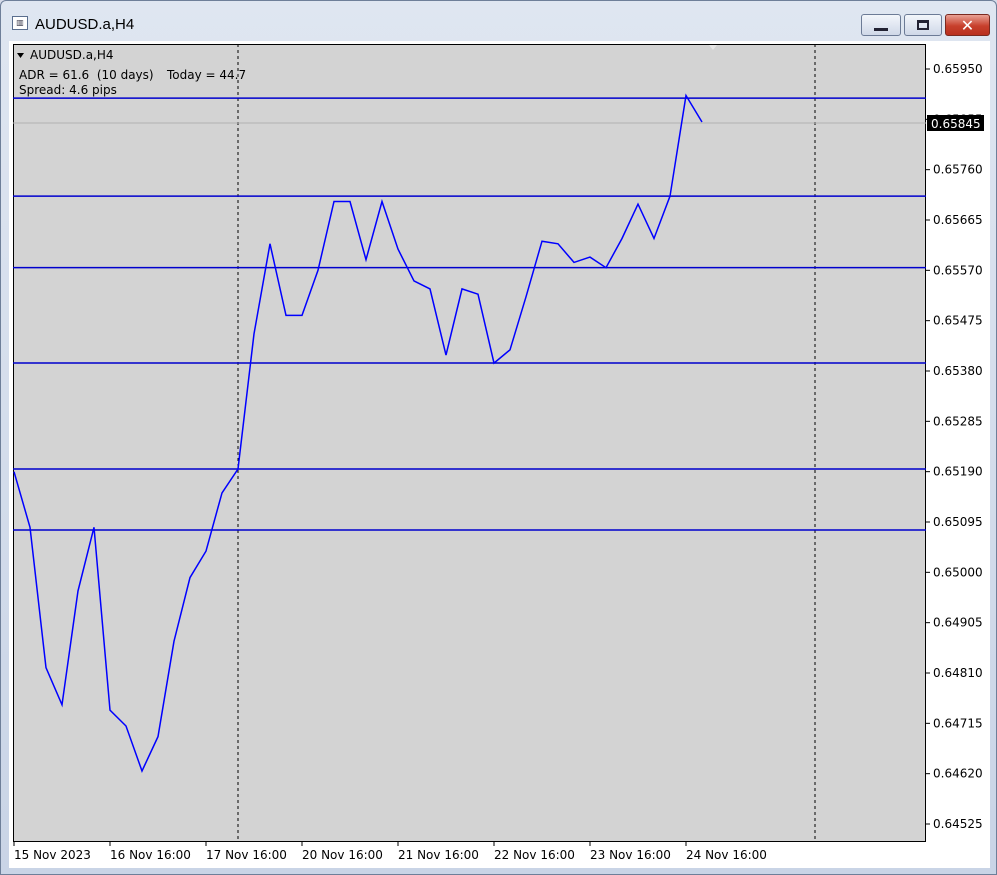 This screenshot has width=997, height=875. I want to click on y-tick-label: 0.65285, so click(958, 421).